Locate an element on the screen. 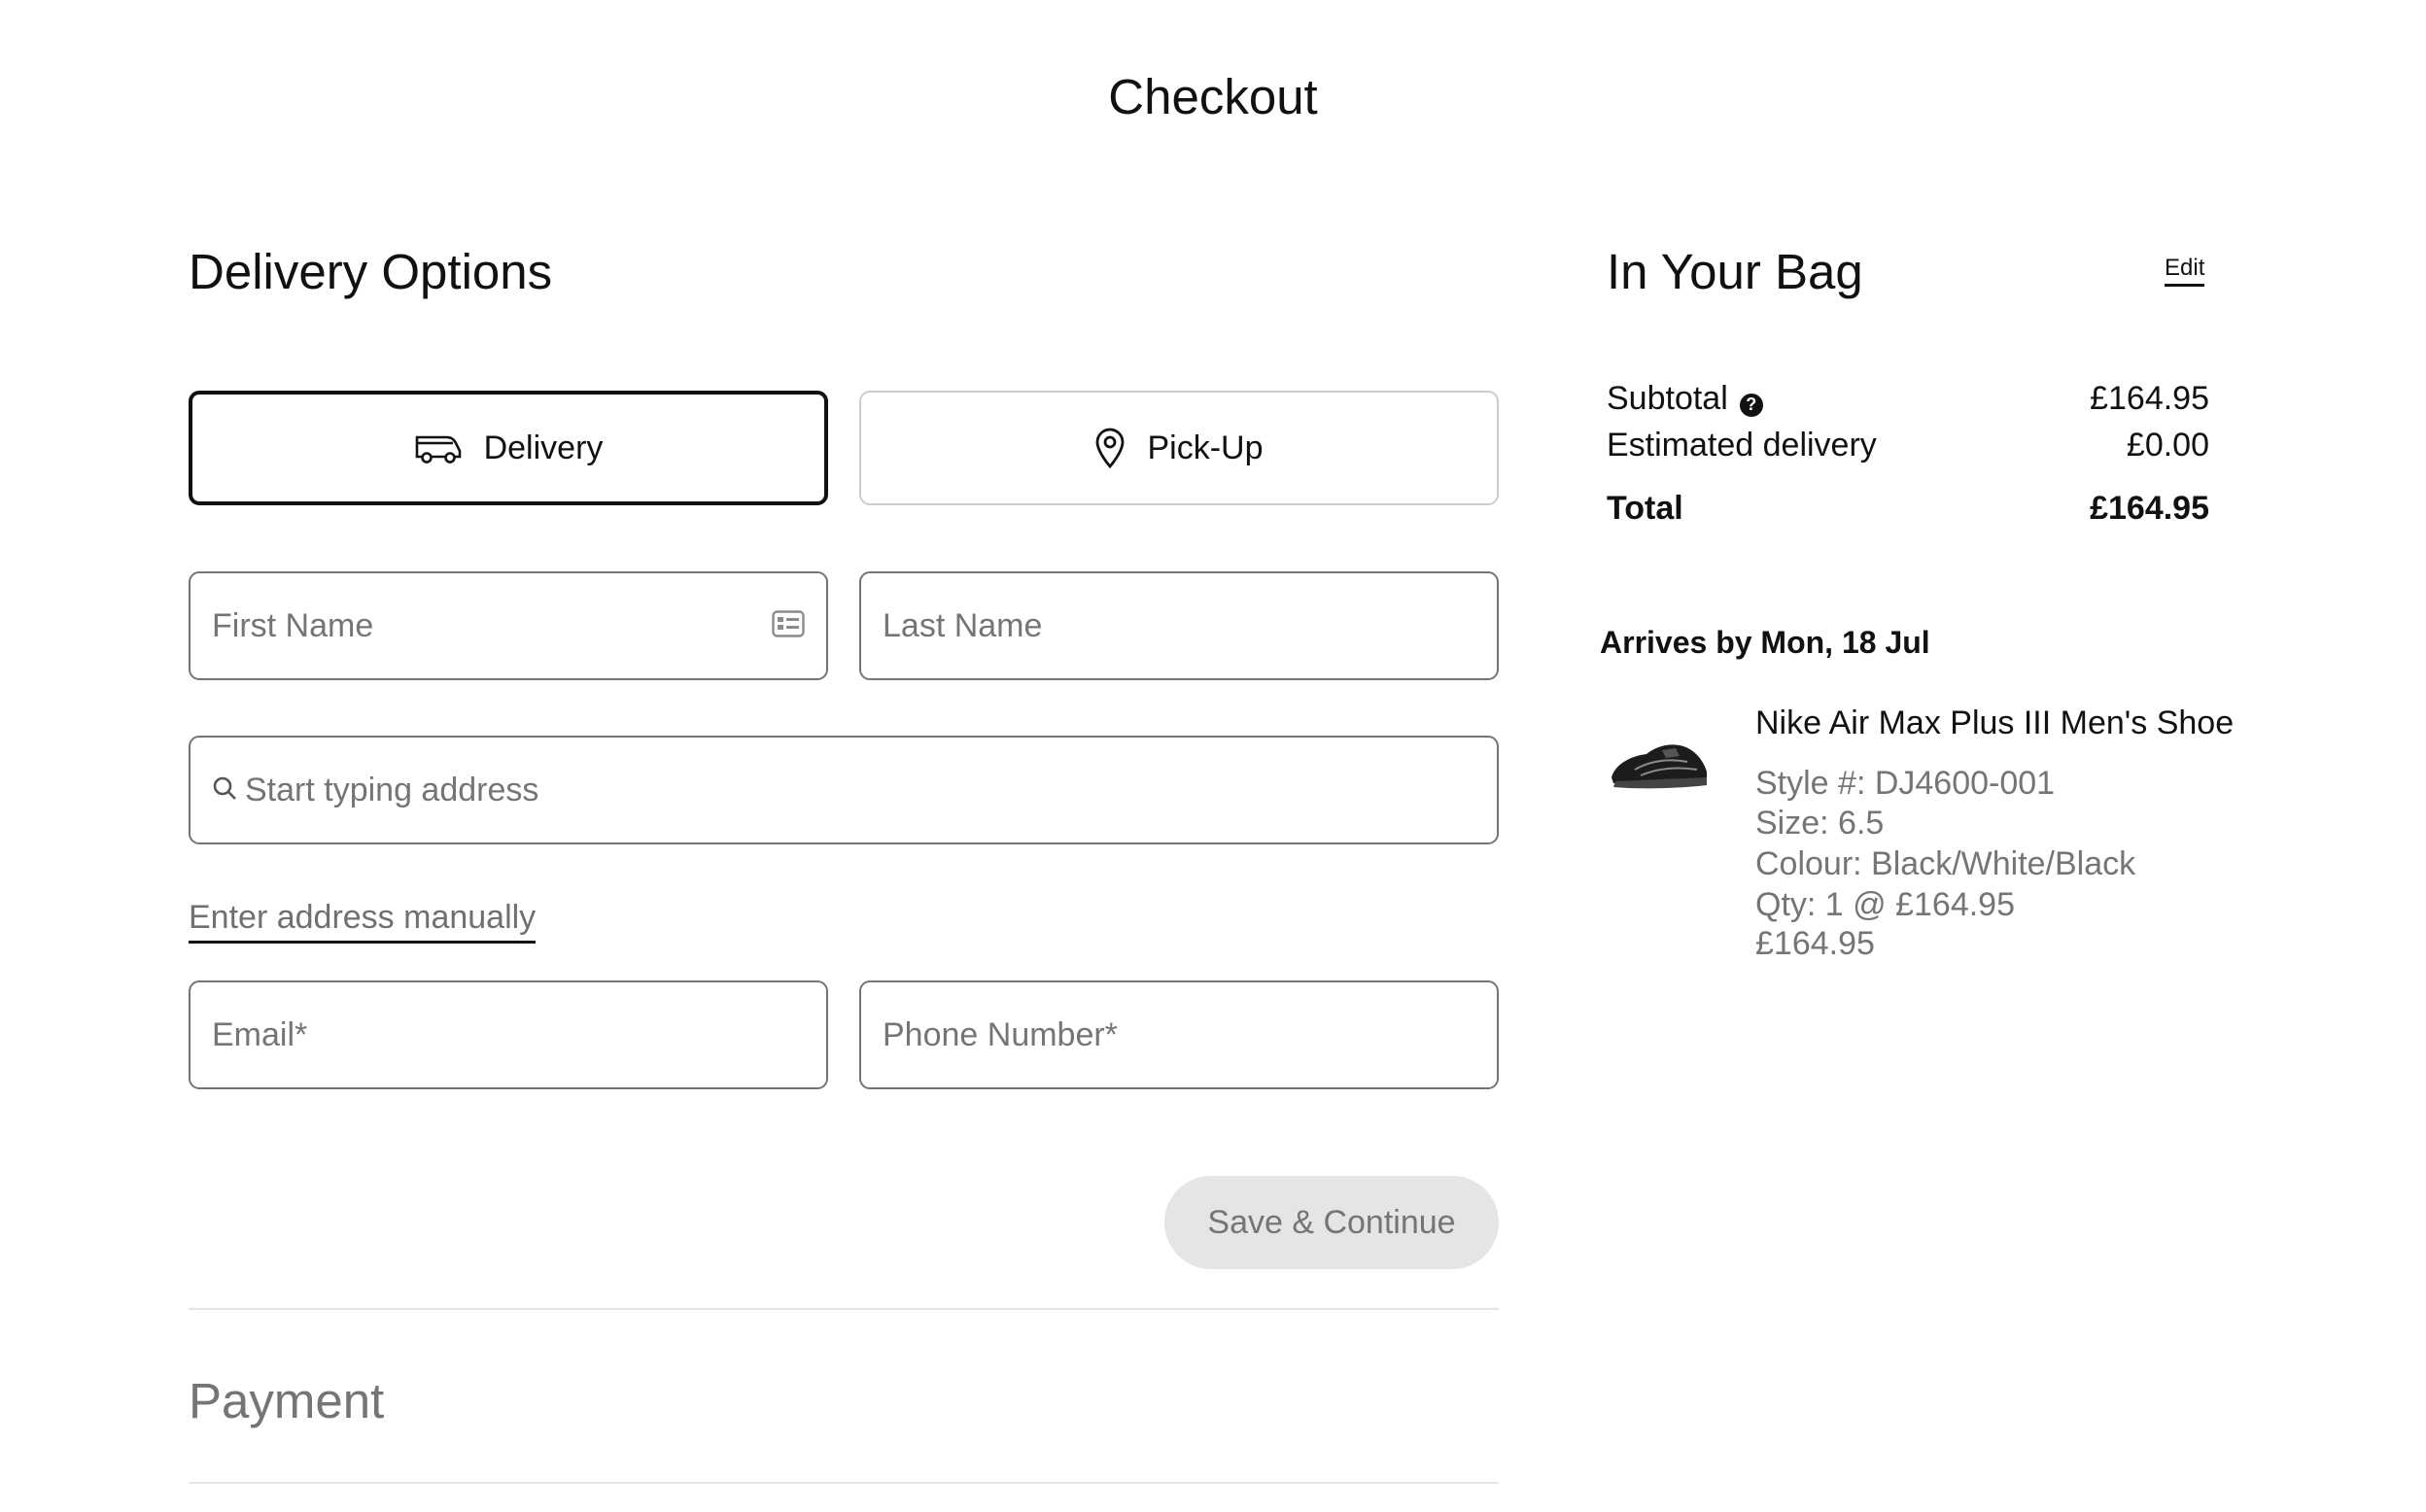  last-name-input is located at coordinates (1179, 625).